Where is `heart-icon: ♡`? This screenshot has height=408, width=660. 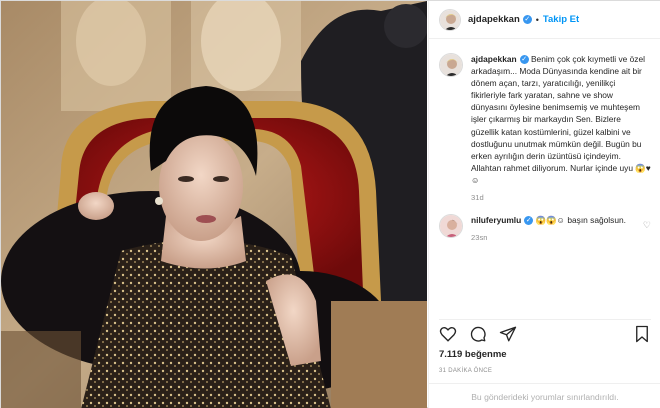 heart-icon: ♡ is located at coordinates (647, 225).